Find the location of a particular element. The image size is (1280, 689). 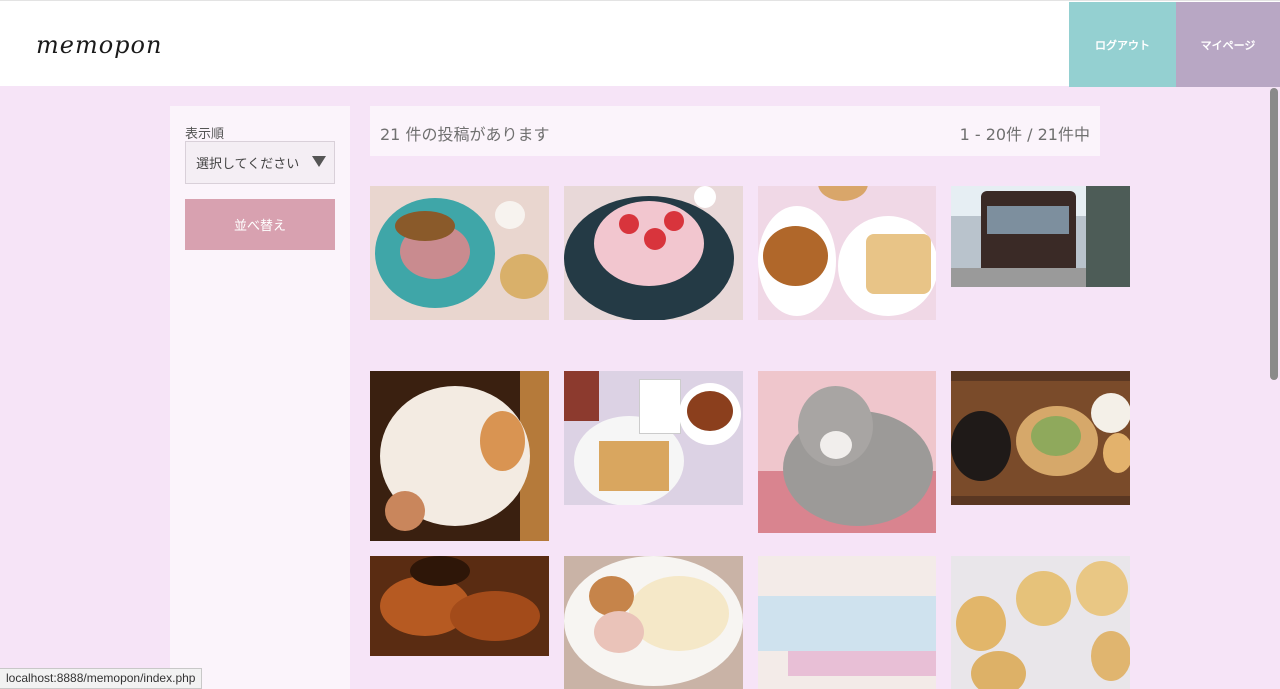

sort-select-value: 選択してください is located at coordinates (248, 164).